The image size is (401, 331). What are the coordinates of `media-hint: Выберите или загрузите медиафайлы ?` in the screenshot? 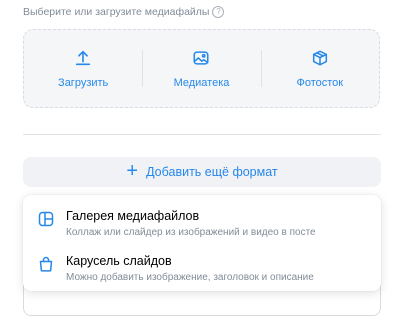 It's located at (124, 12).